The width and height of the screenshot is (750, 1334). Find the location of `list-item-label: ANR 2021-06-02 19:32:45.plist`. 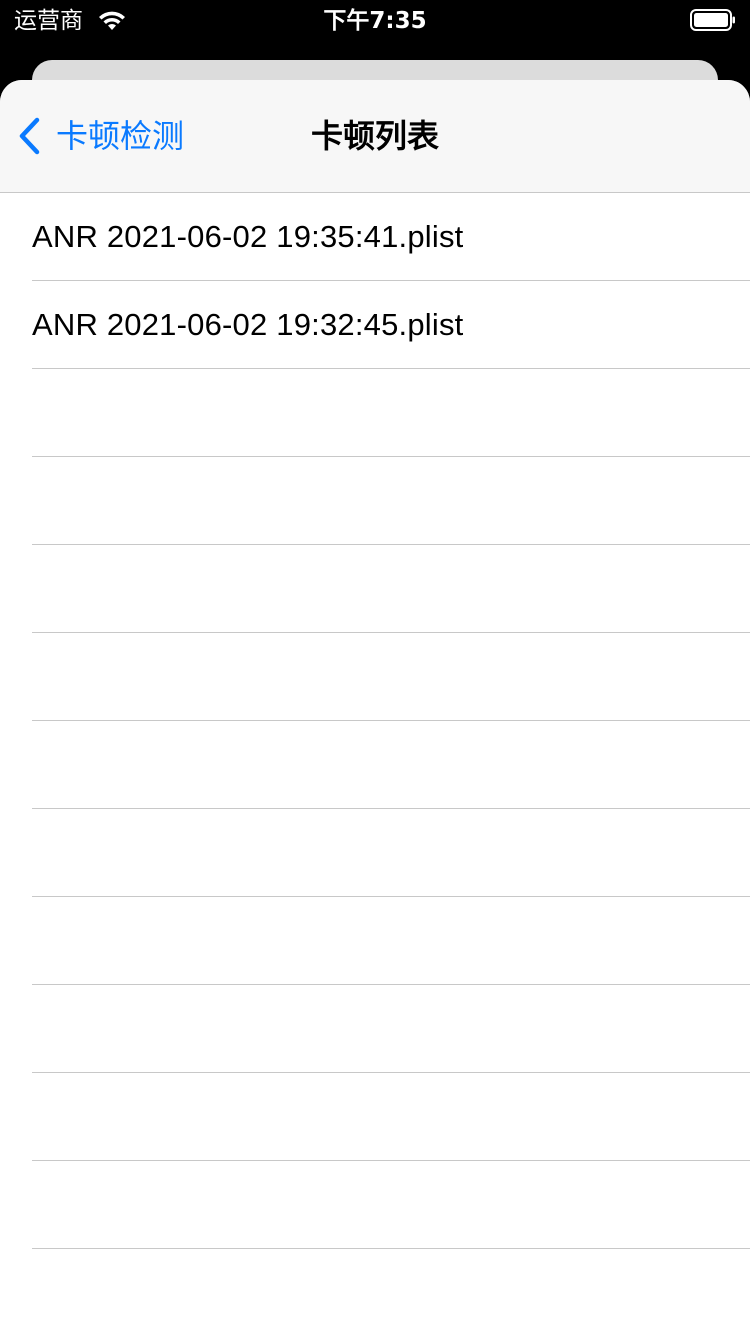

list-item-label: ANR 2021-06-02 19:32:45.plist is located at coordinates (248, 324).